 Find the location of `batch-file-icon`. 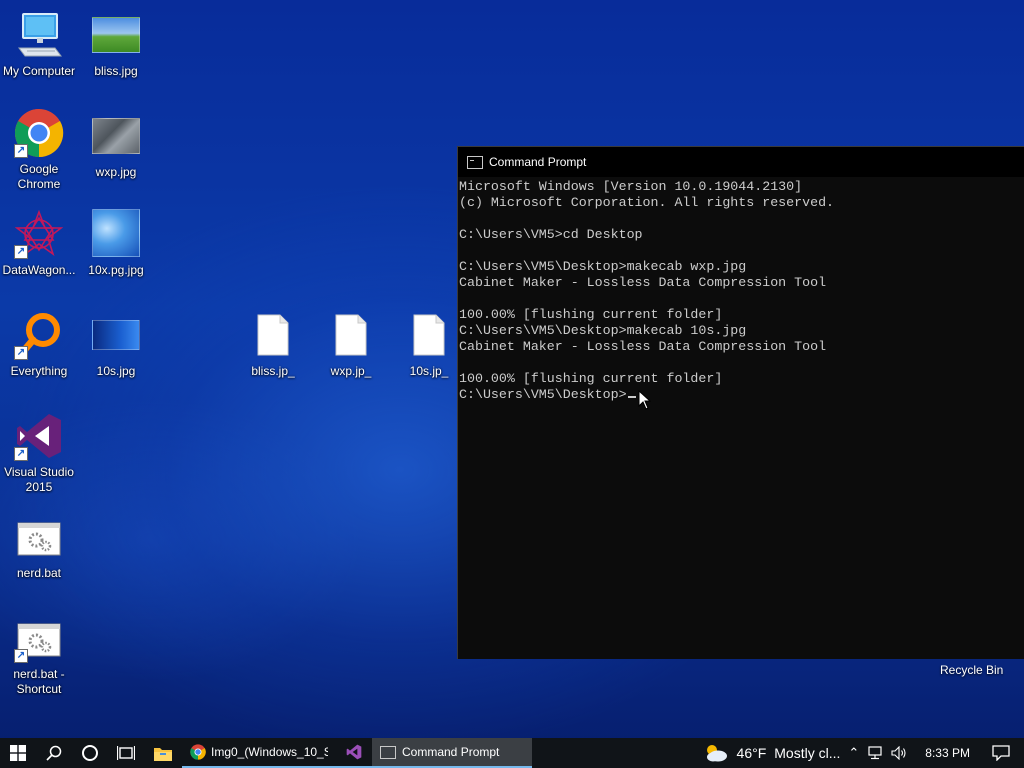

batch-file-icon is located at coordinates (39, 537).